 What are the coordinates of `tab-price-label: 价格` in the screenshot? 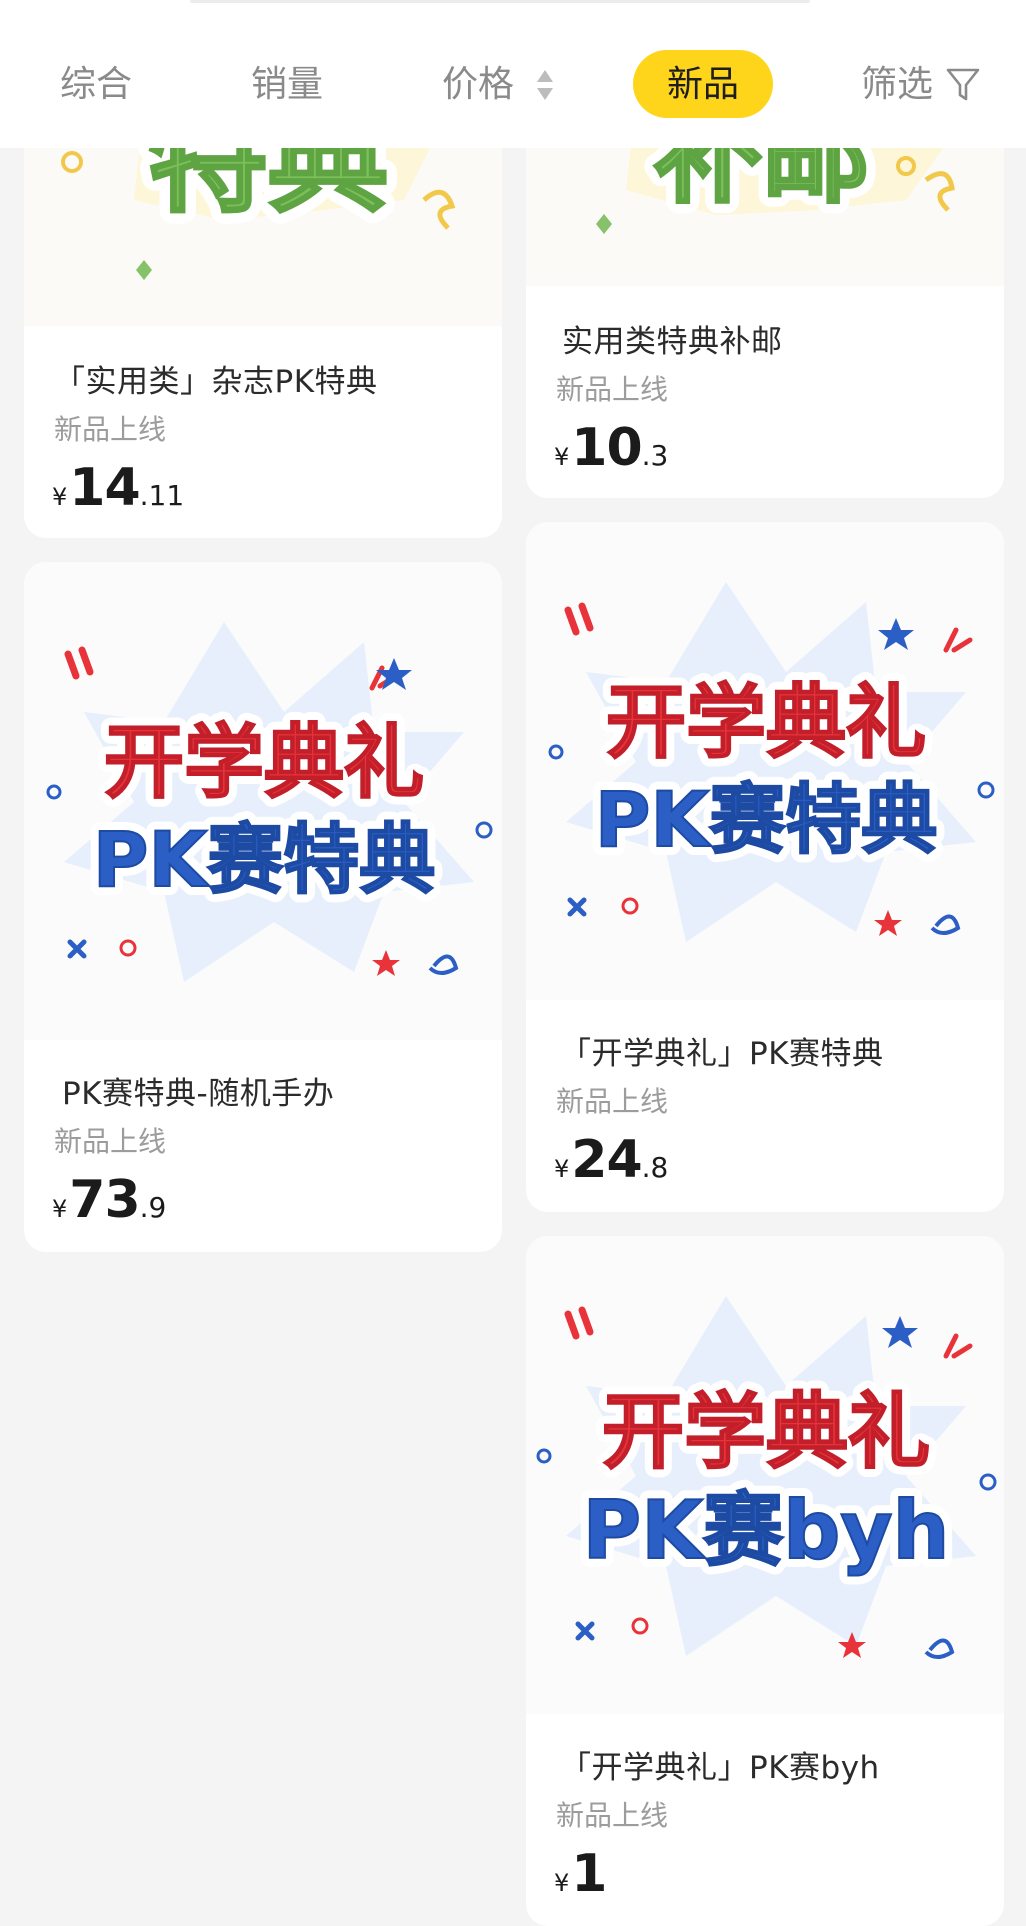 It's located at (478, 84).